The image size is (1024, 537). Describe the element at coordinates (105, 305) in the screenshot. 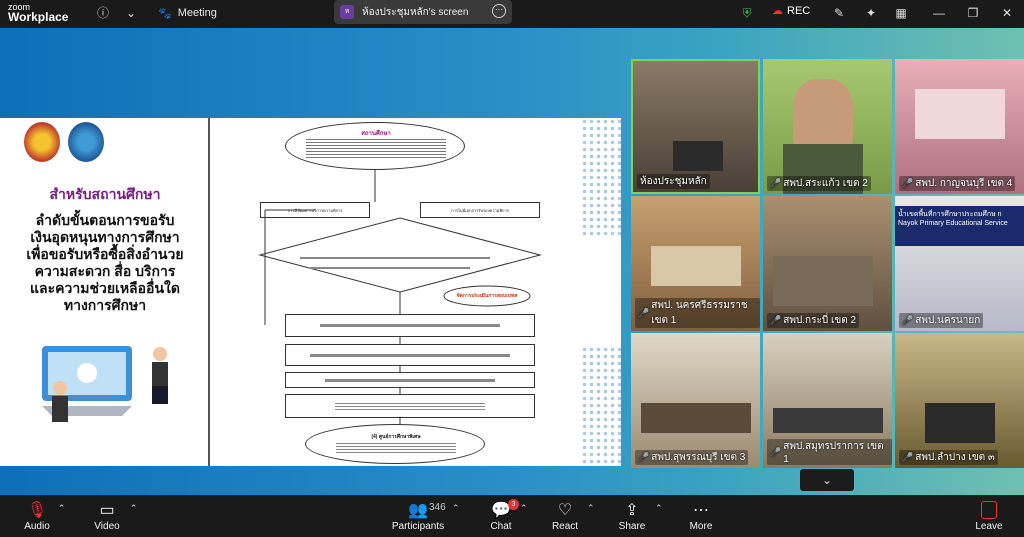

I see `heading-line: ทางการศึกษา` at that location.